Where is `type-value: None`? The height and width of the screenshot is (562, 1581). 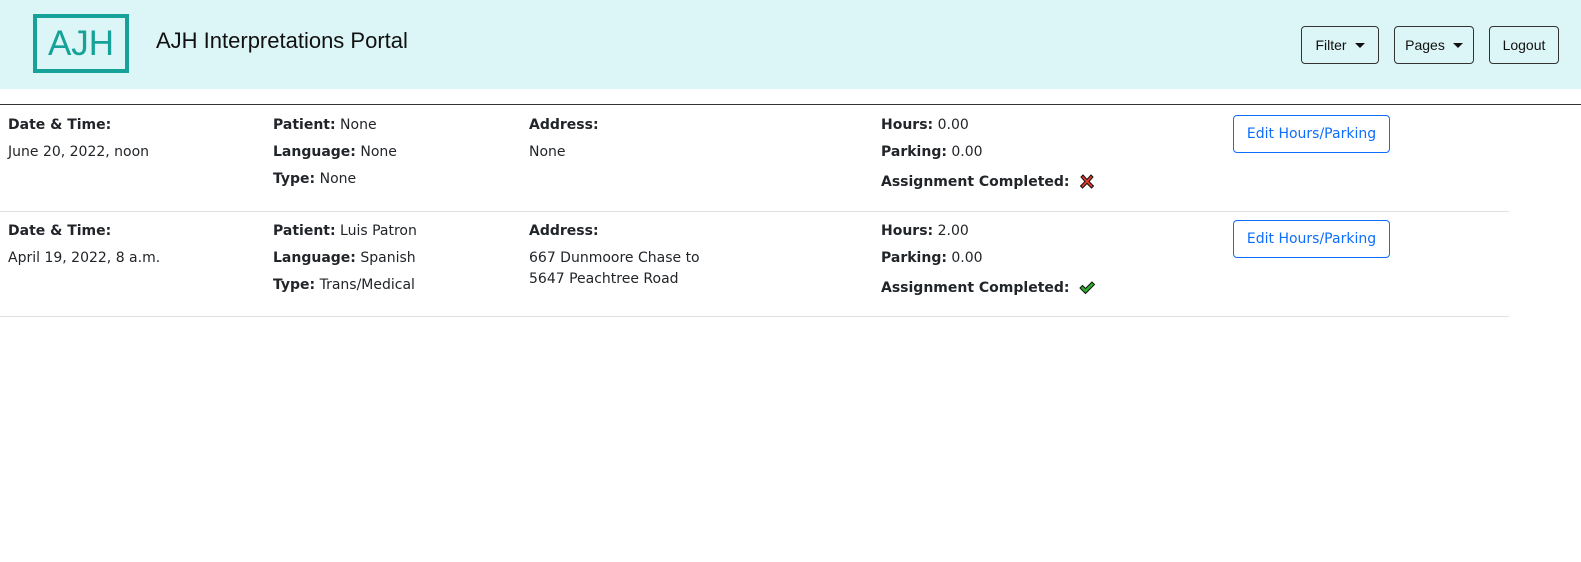 type-value: None is located at coordinates (338, 179).